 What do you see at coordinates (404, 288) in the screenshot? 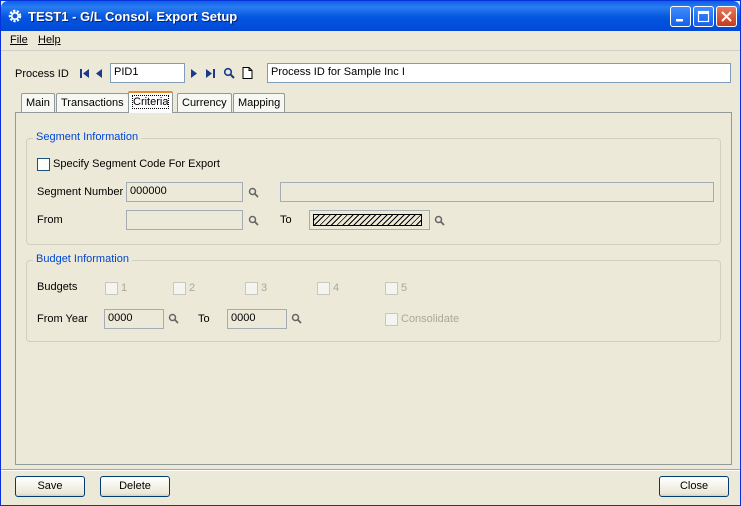
I see `budget-5-label: 5` at bounding box center [404, 288].